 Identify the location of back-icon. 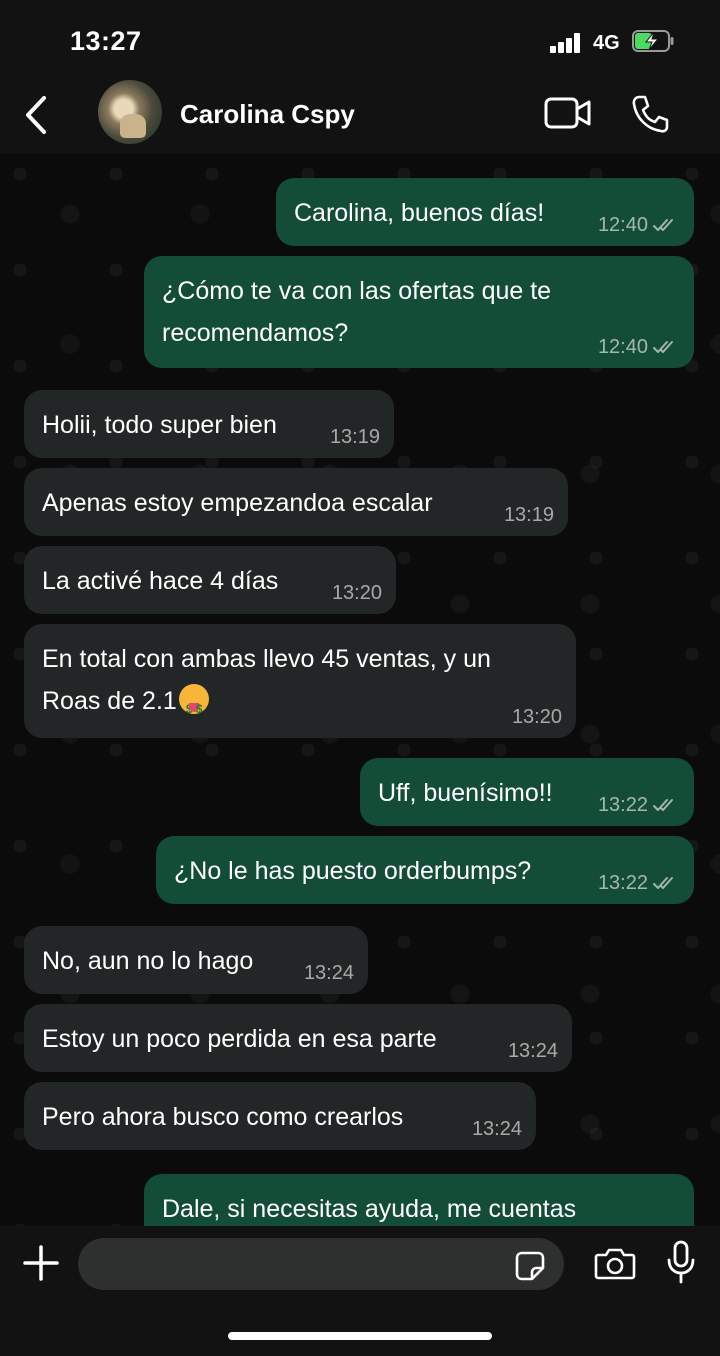
(37, 115).